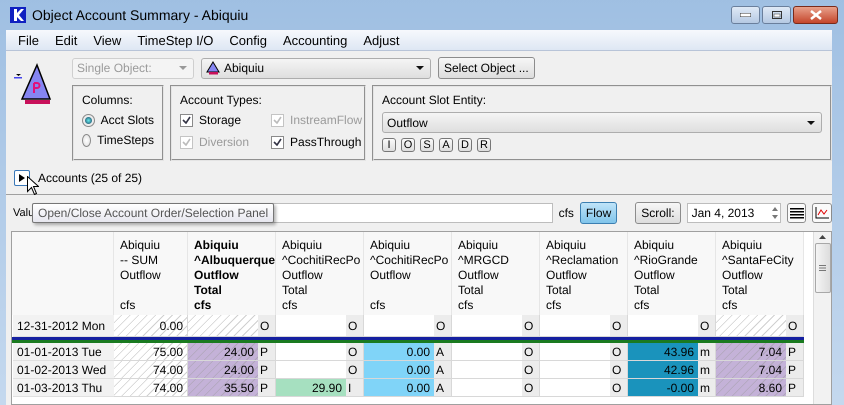 Image resolution: width=844 pixels, height=405 pixels. Describe the element at coordinates (389, 145) in the screenshot. I see `slot-filter-button: I` at that location.